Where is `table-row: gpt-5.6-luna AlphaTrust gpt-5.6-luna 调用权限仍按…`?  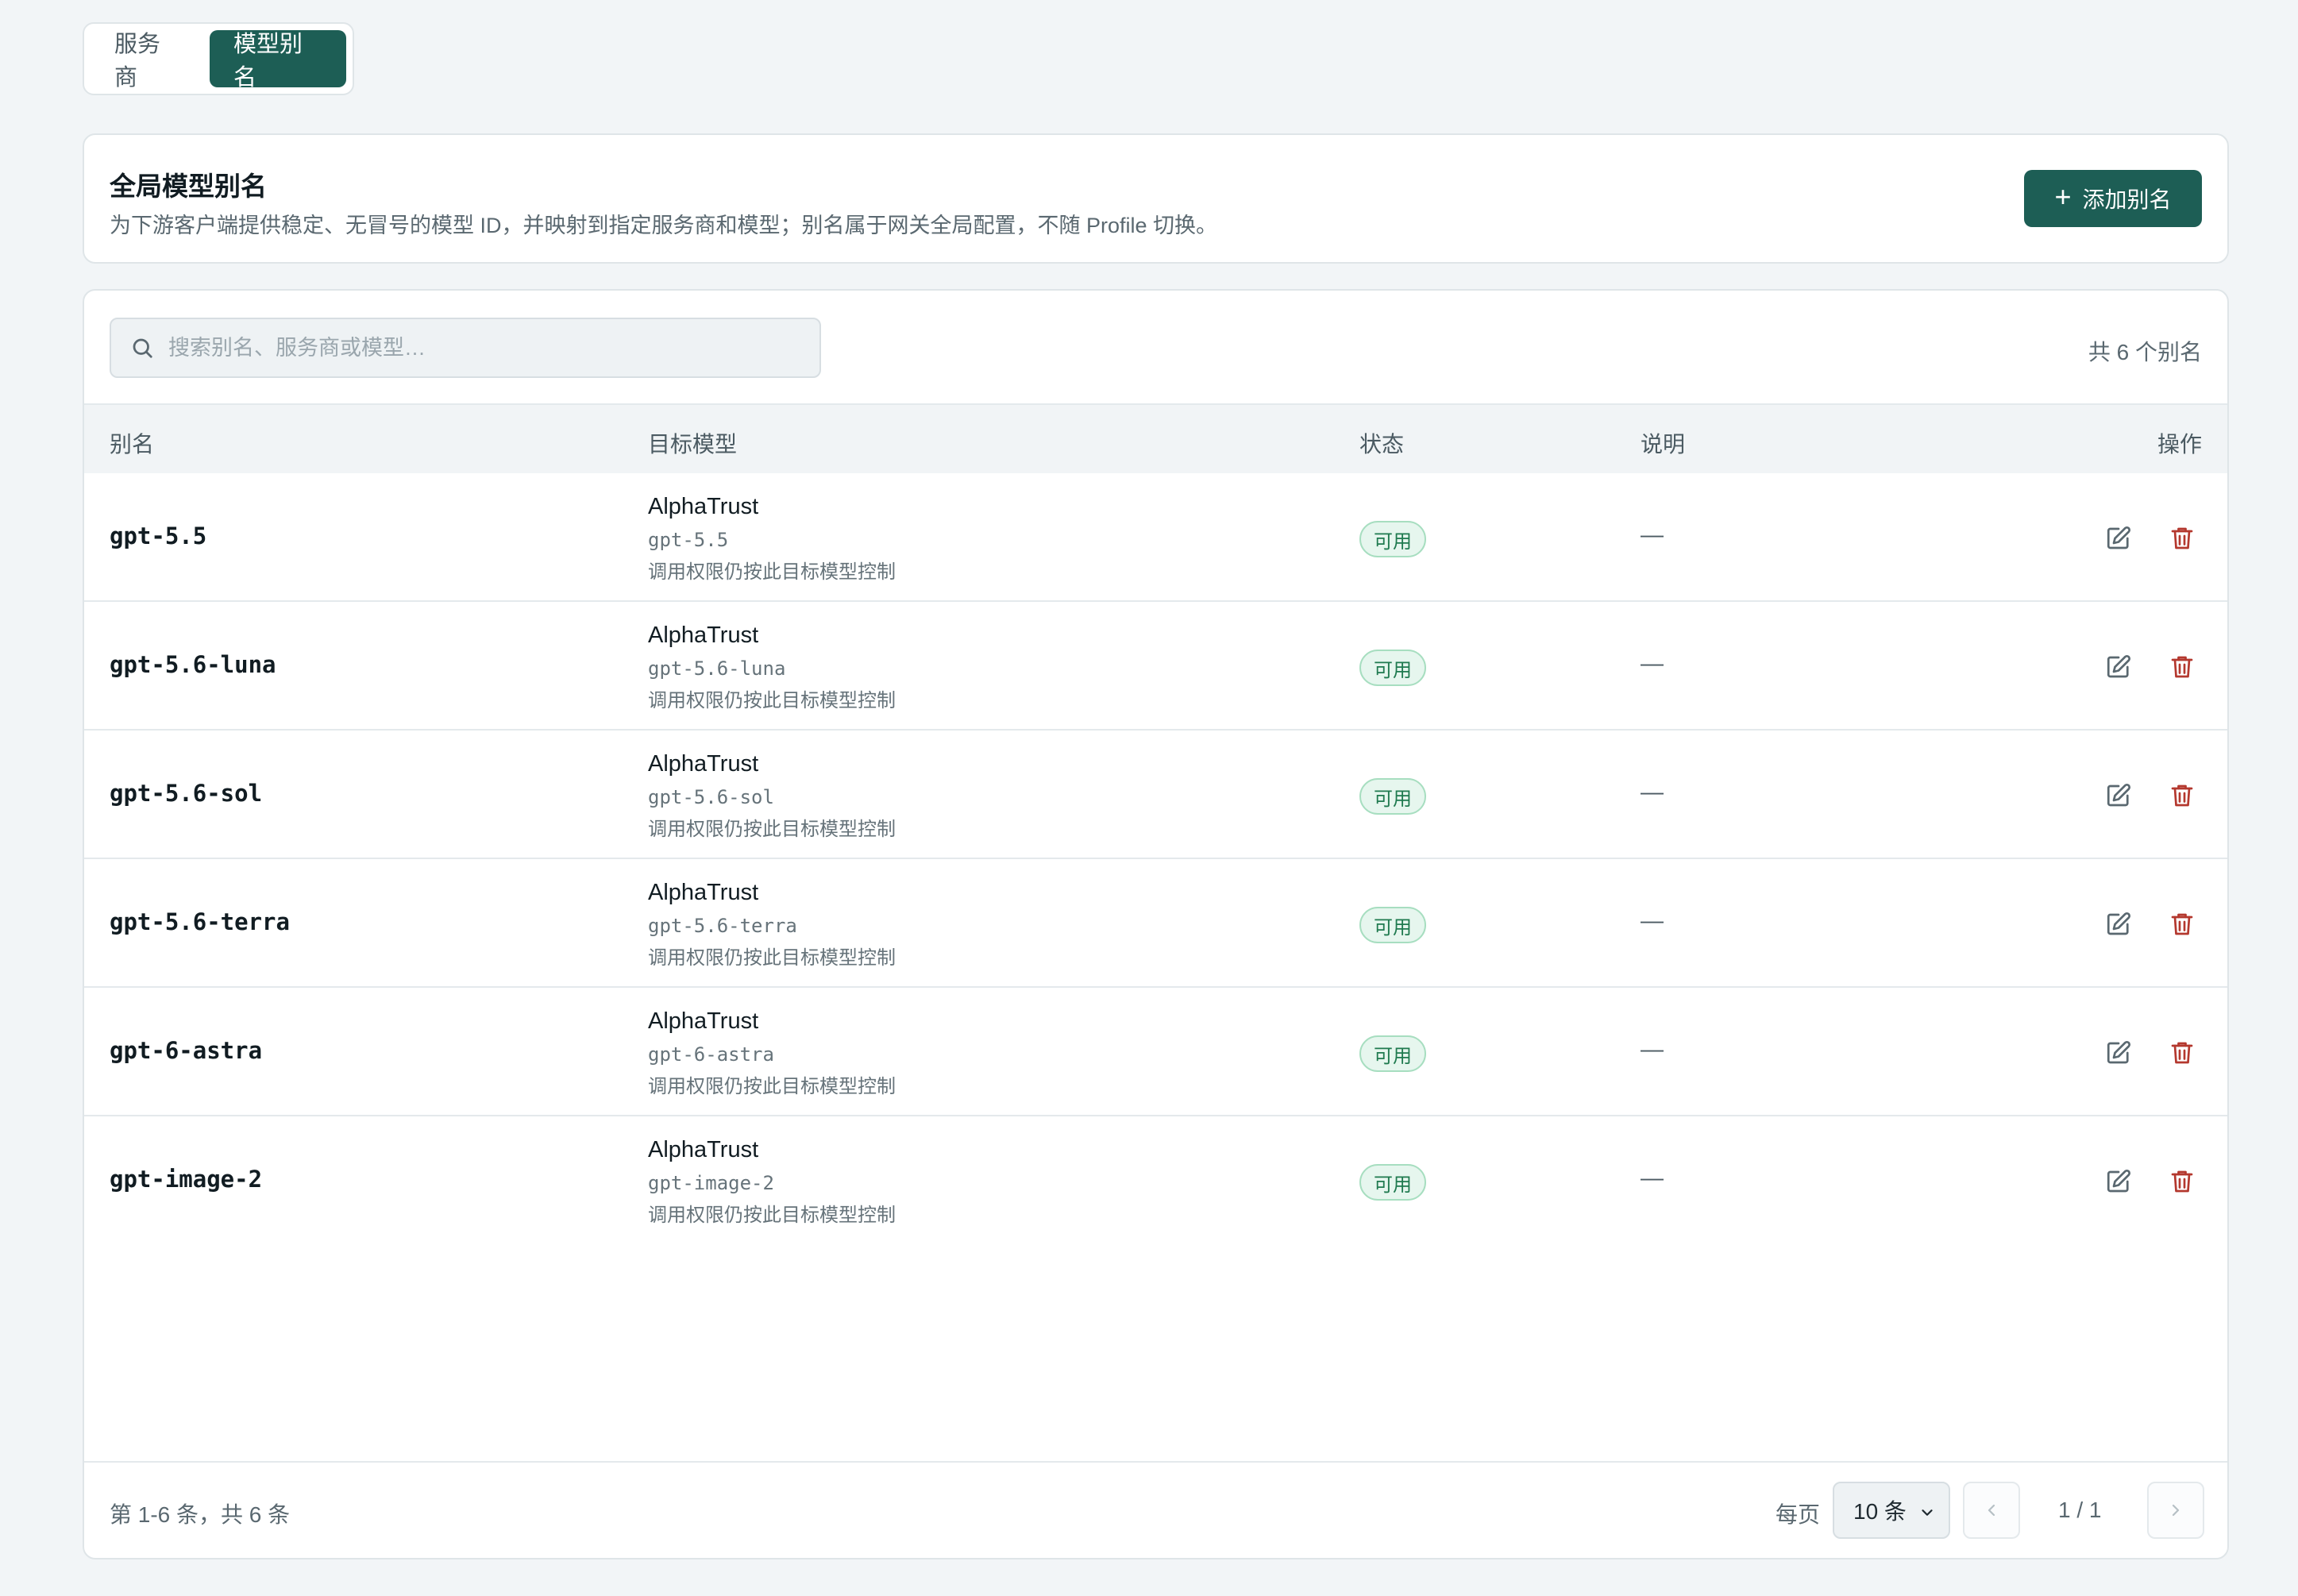
table-row: gpt-5.6-luna AlphaTrust gpt-5.6-luna 调用权限仍按… is located at coordinates (1155, 666).